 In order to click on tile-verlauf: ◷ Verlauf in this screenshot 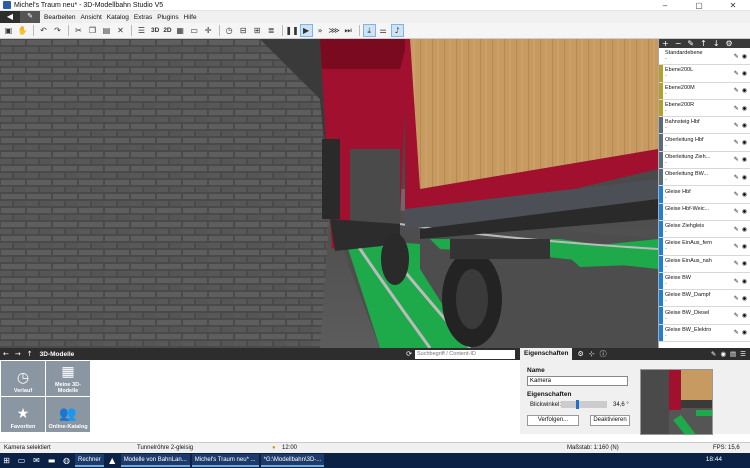, I will do `click(23, 378)`.